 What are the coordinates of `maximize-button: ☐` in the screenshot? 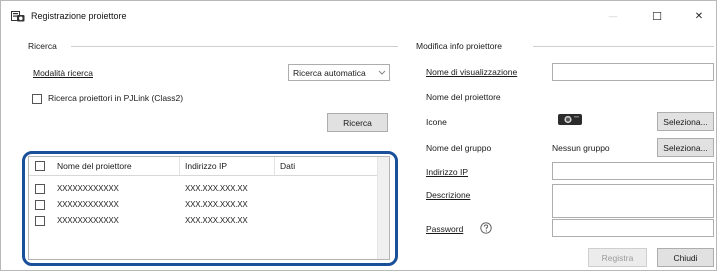 It's located at (657, 16).